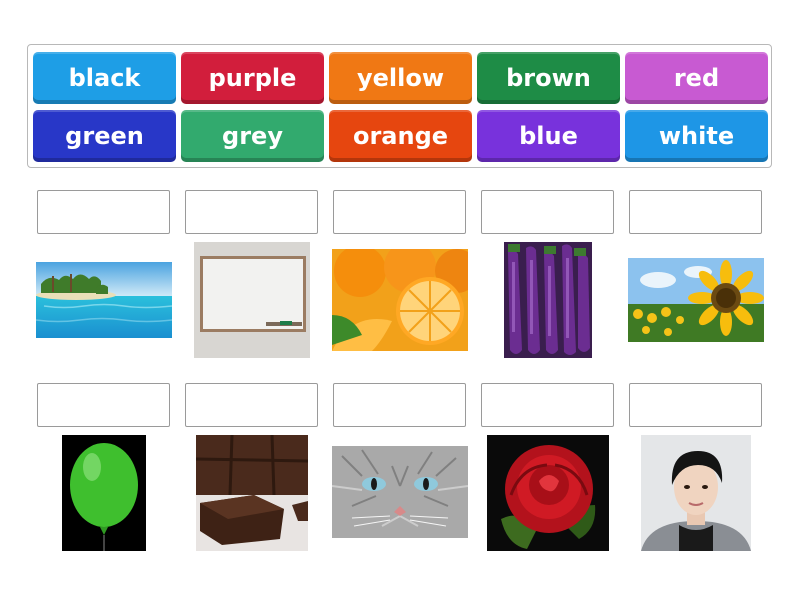 This screenshot has width=800, height=600. What do you see at coordinates (252, 300) in the screenshot?
I see `whiteboard-icon` at bounding box center [252, 300].